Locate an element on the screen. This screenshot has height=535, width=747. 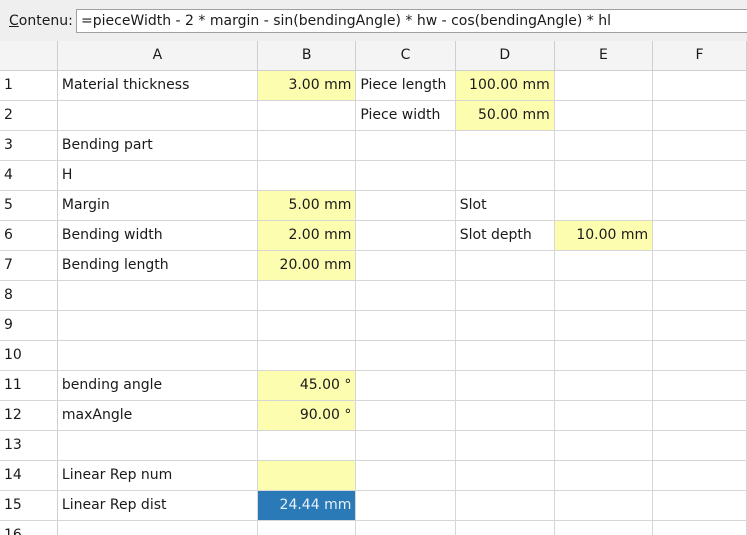
row-header: 9 is located at coordinates (29, 325).